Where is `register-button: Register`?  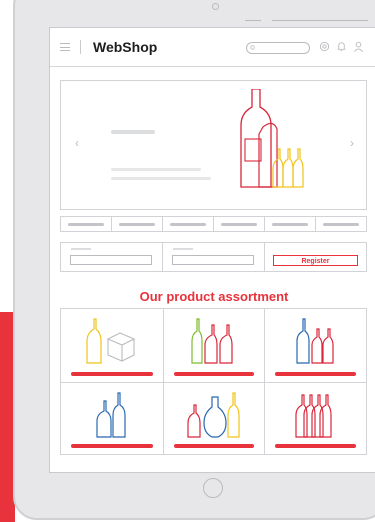 register-button: Register is located at coordinates (315, 260).